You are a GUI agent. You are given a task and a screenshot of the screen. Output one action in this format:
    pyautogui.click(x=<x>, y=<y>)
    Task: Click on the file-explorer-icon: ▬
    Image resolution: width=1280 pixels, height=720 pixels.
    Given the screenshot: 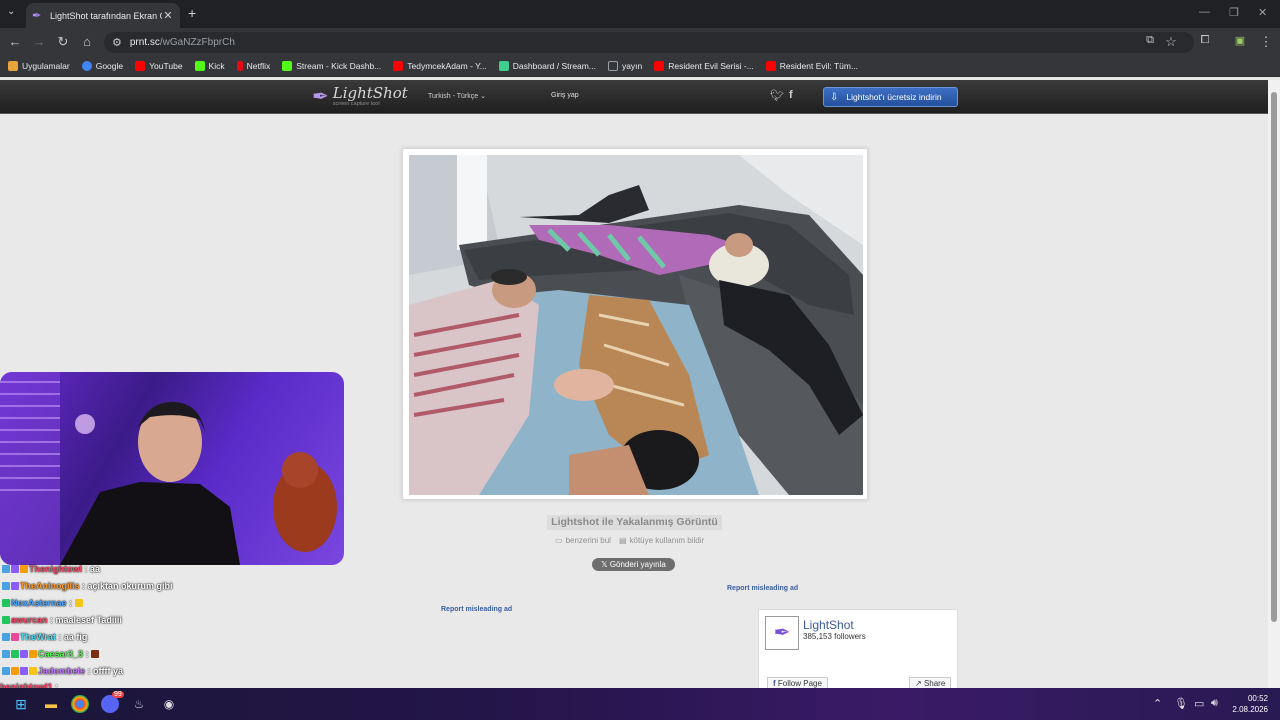 What is the action you would take?
    pyautogui.click(x=51, y=704)
    